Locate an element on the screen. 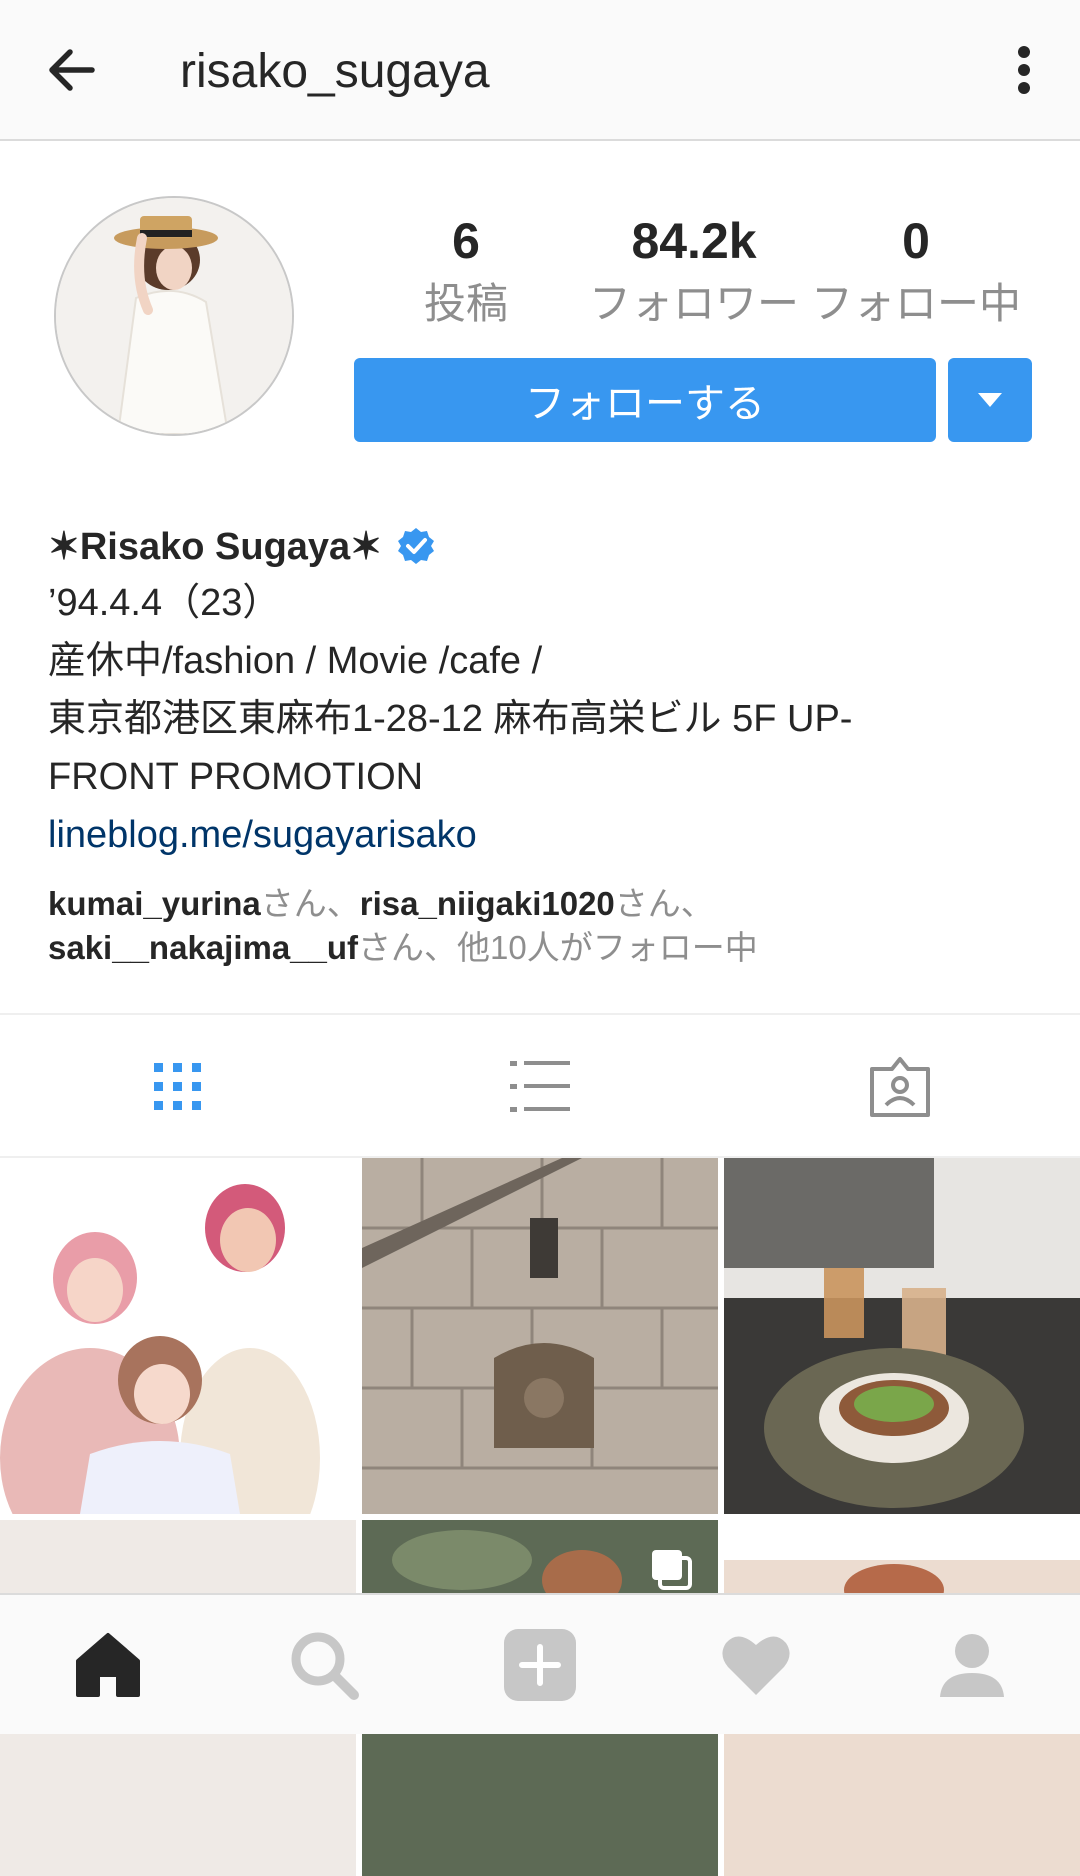 The image size is (1080, 1876). mutual-follower-3: saki__nakajima__uf is located at coordinates (203, 947).